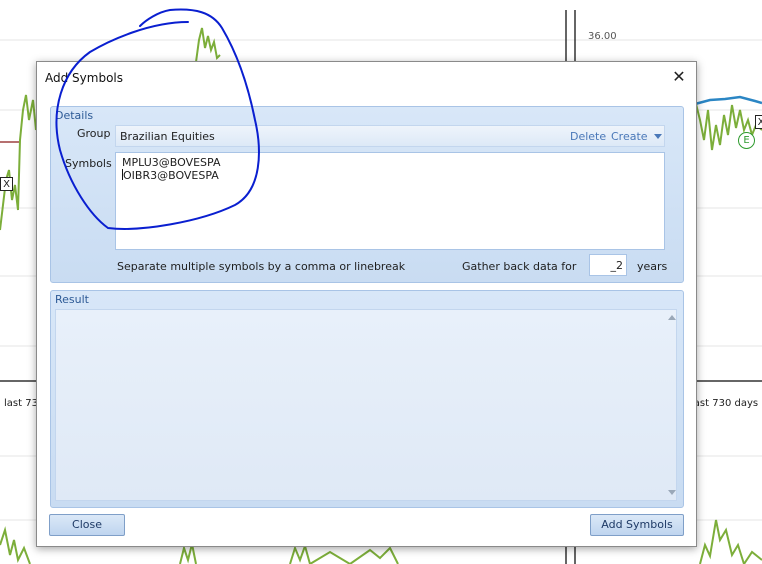 The width and height of the screenshot is (762, 564). I want to click on gather-label: Gather back data for, so click(519, 266).